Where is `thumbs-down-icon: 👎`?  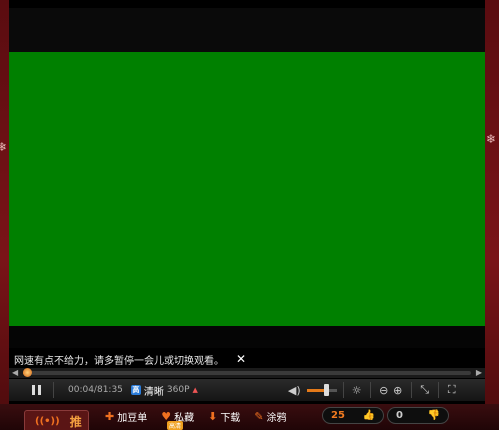 thumbs-down-icon: 👎 is located at coordinates (433, 415).